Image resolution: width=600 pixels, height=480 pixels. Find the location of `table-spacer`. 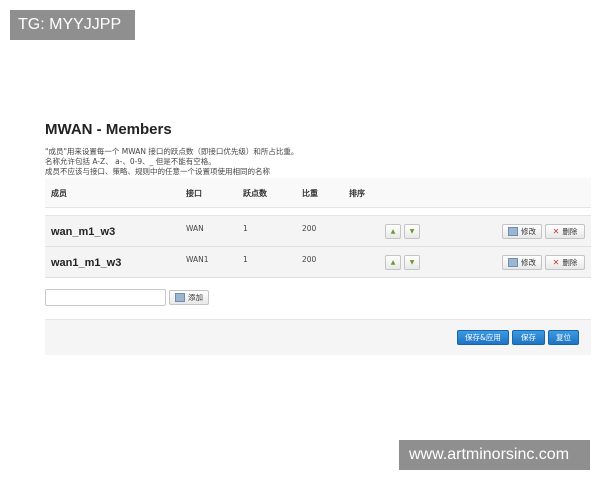

table-spacer is located at coordinates (318, 212).